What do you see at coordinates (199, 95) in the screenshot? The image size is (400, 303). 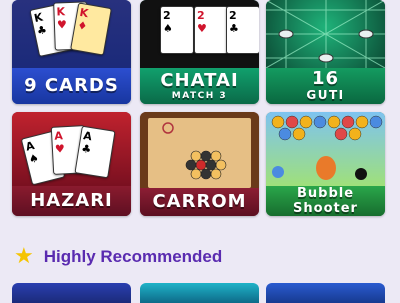 I see `game-subtitle: MATCH 3` at bounding box center [199, 95].